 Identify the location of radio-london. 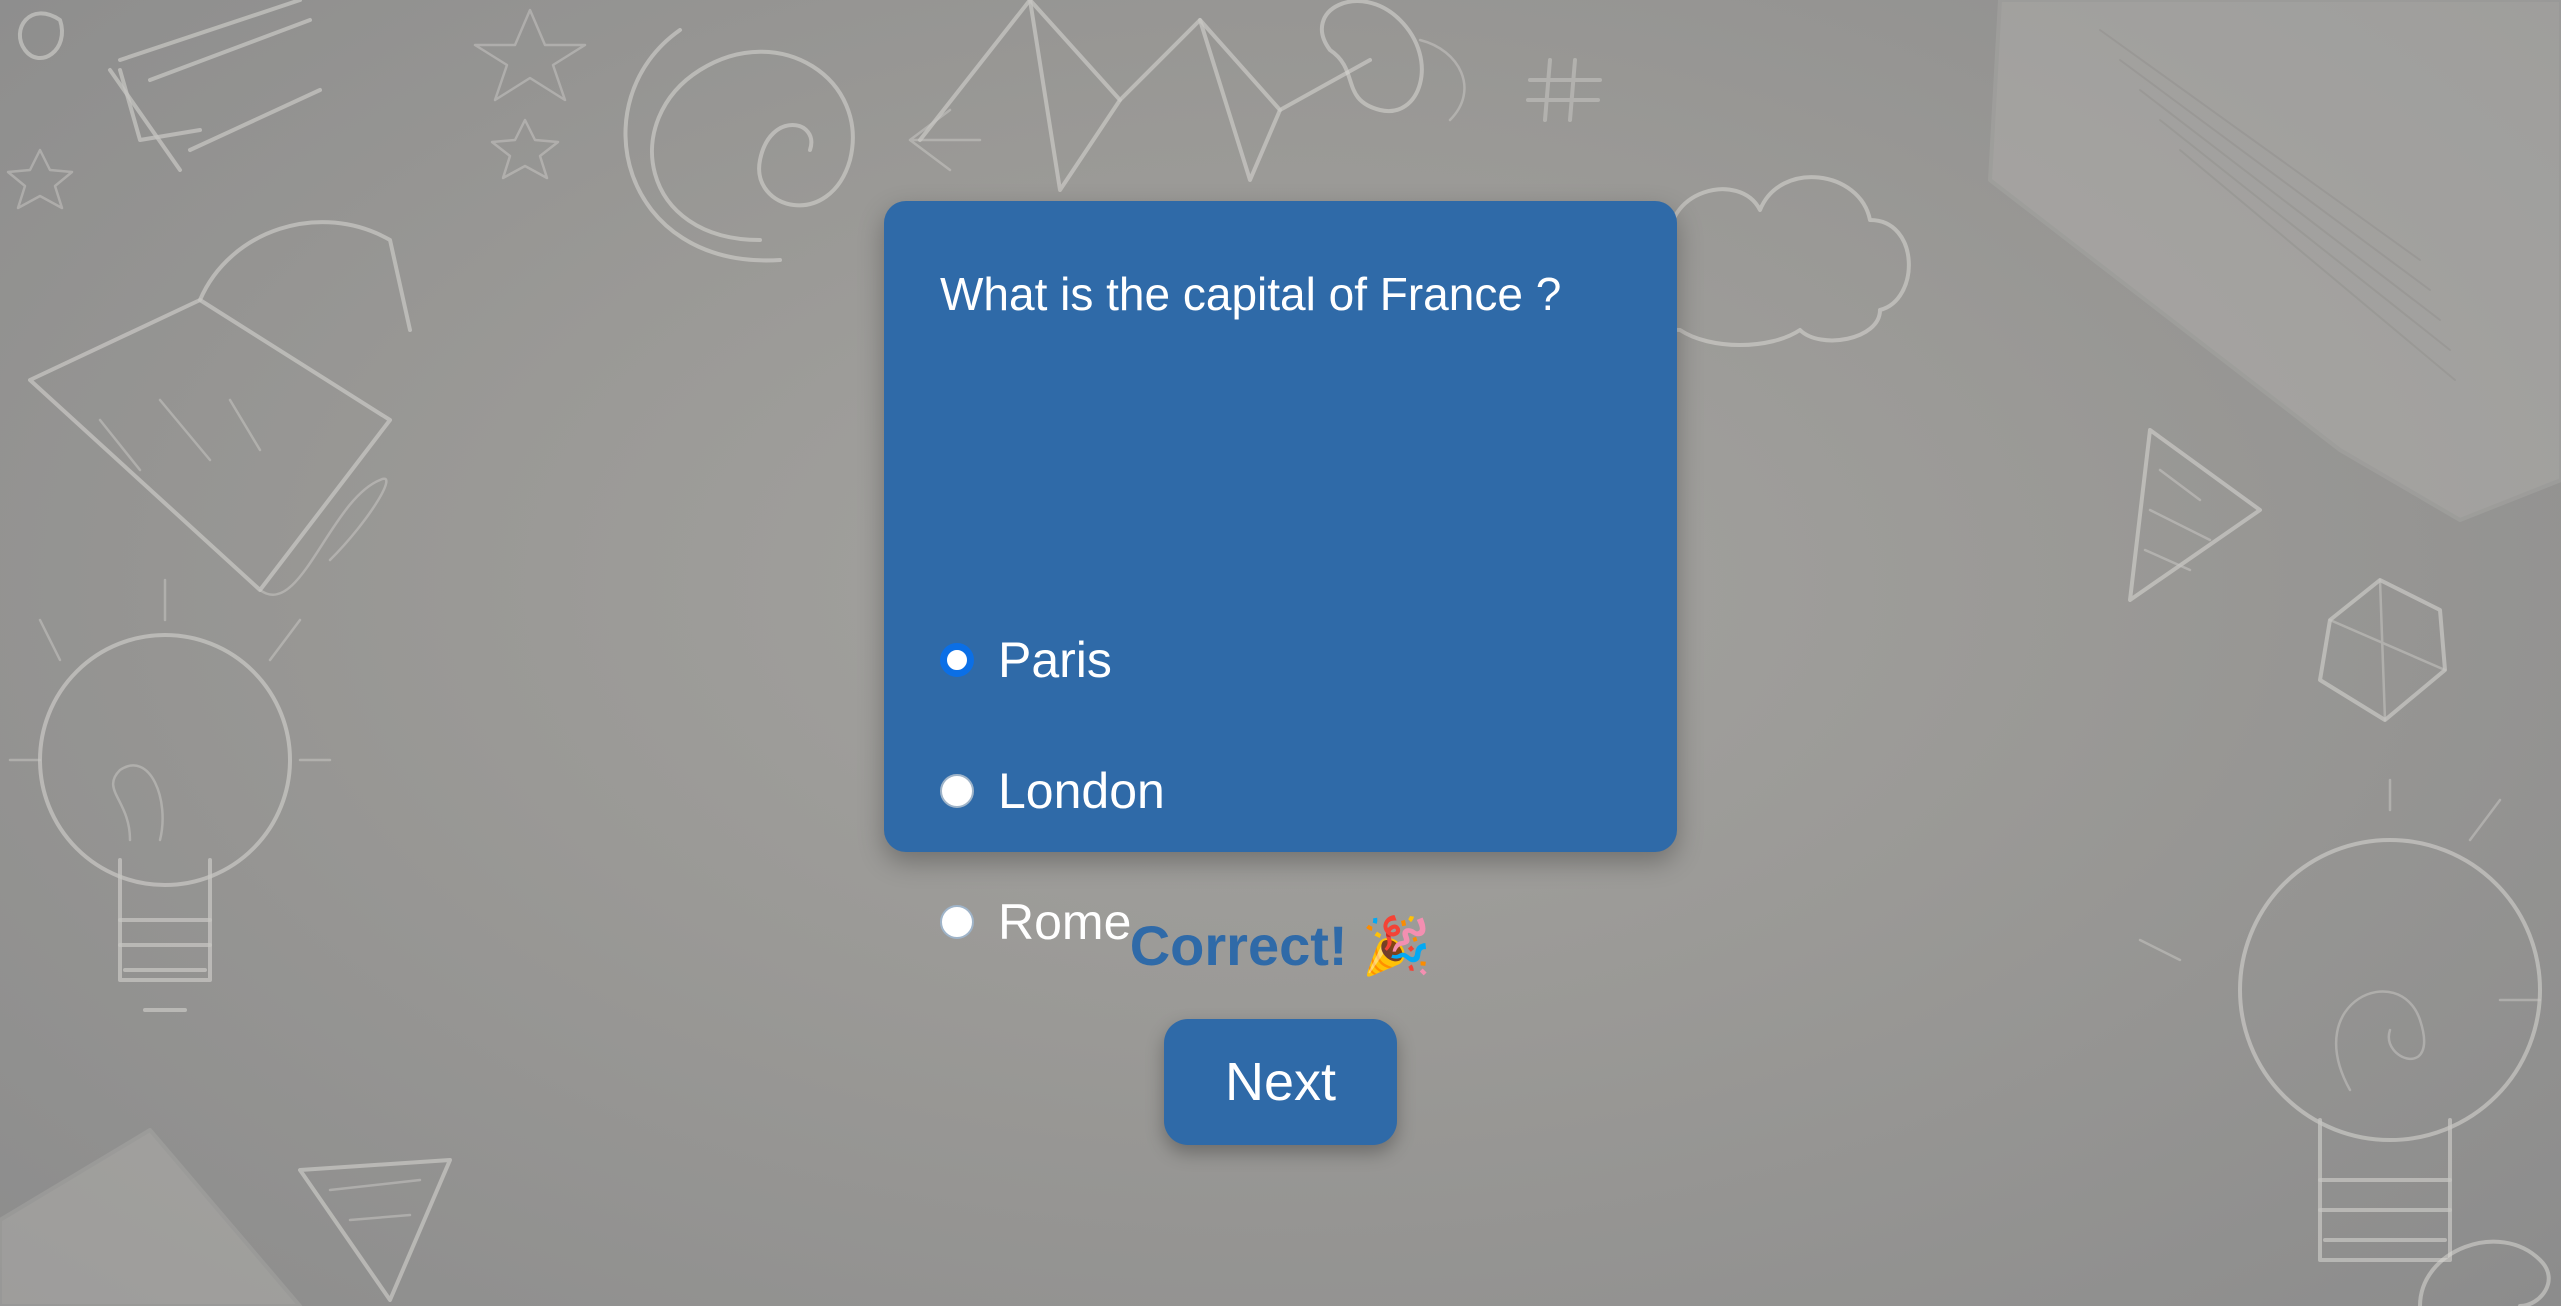
(957, 791).